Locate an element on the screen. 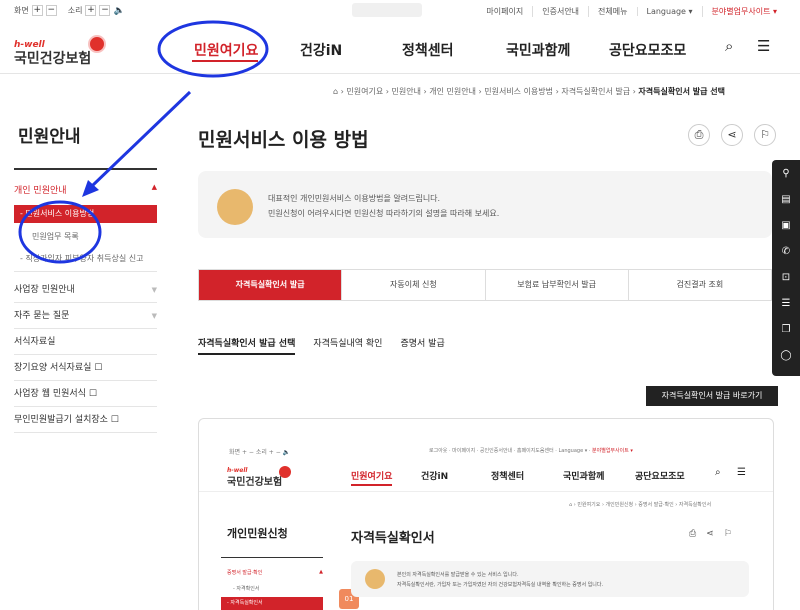  annotation-circle-sidebar is located at coordinates (60, 232).